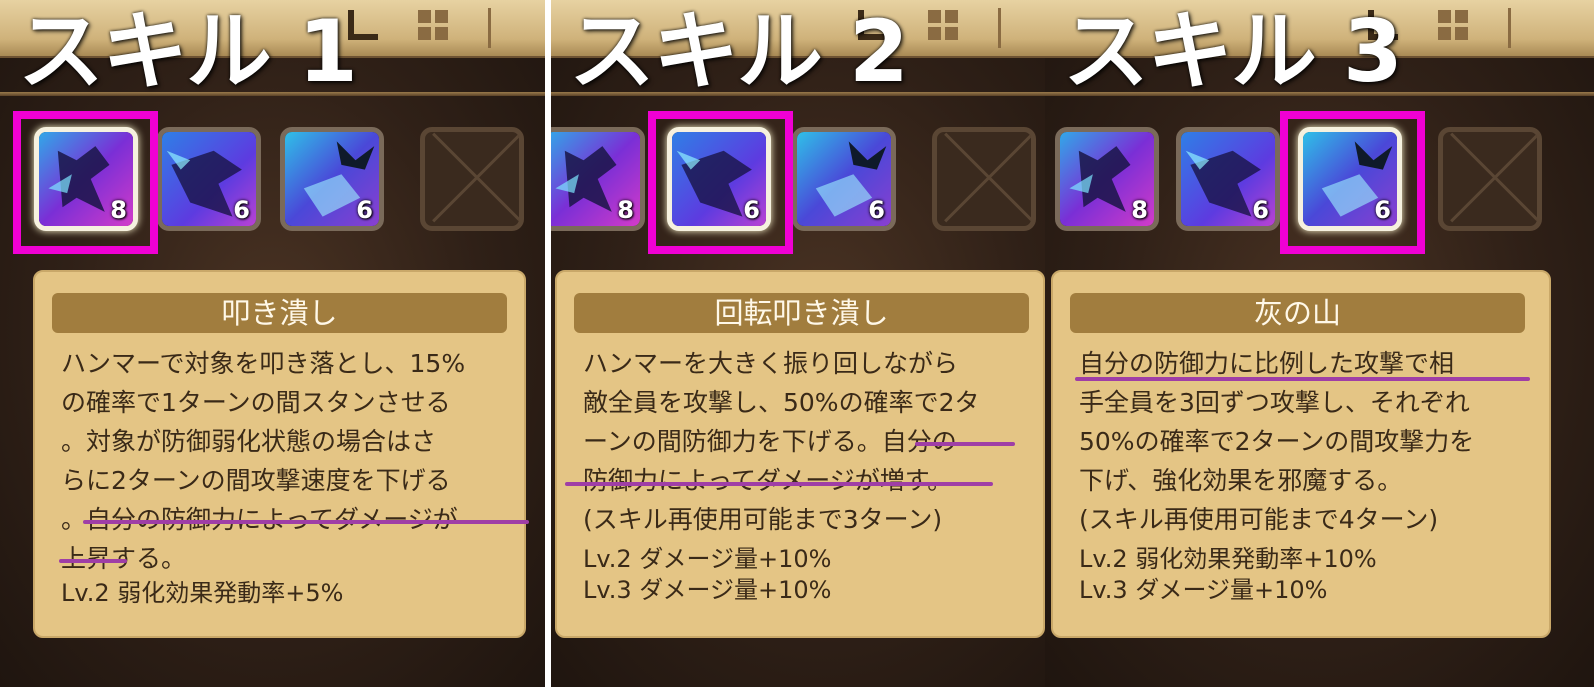 Image resolution: width=1594 pixels, height=687 pixels. I want to click on panel-heading: スキル 1, so click(188, 52).